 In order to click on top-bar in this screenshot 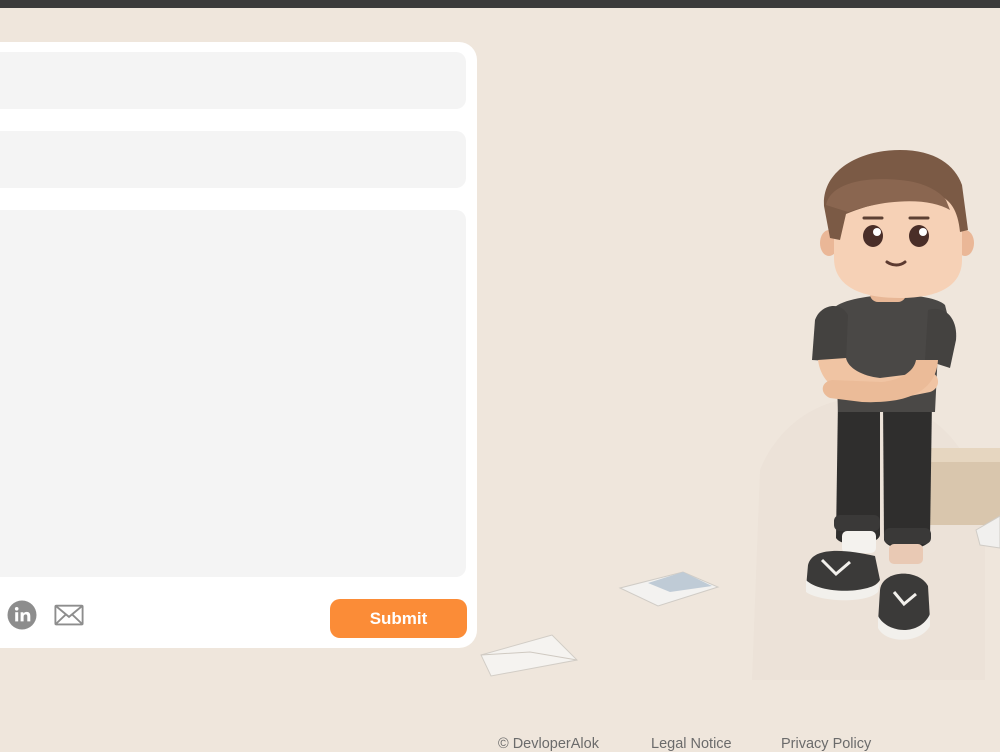, I will do `click(500, 4)`.